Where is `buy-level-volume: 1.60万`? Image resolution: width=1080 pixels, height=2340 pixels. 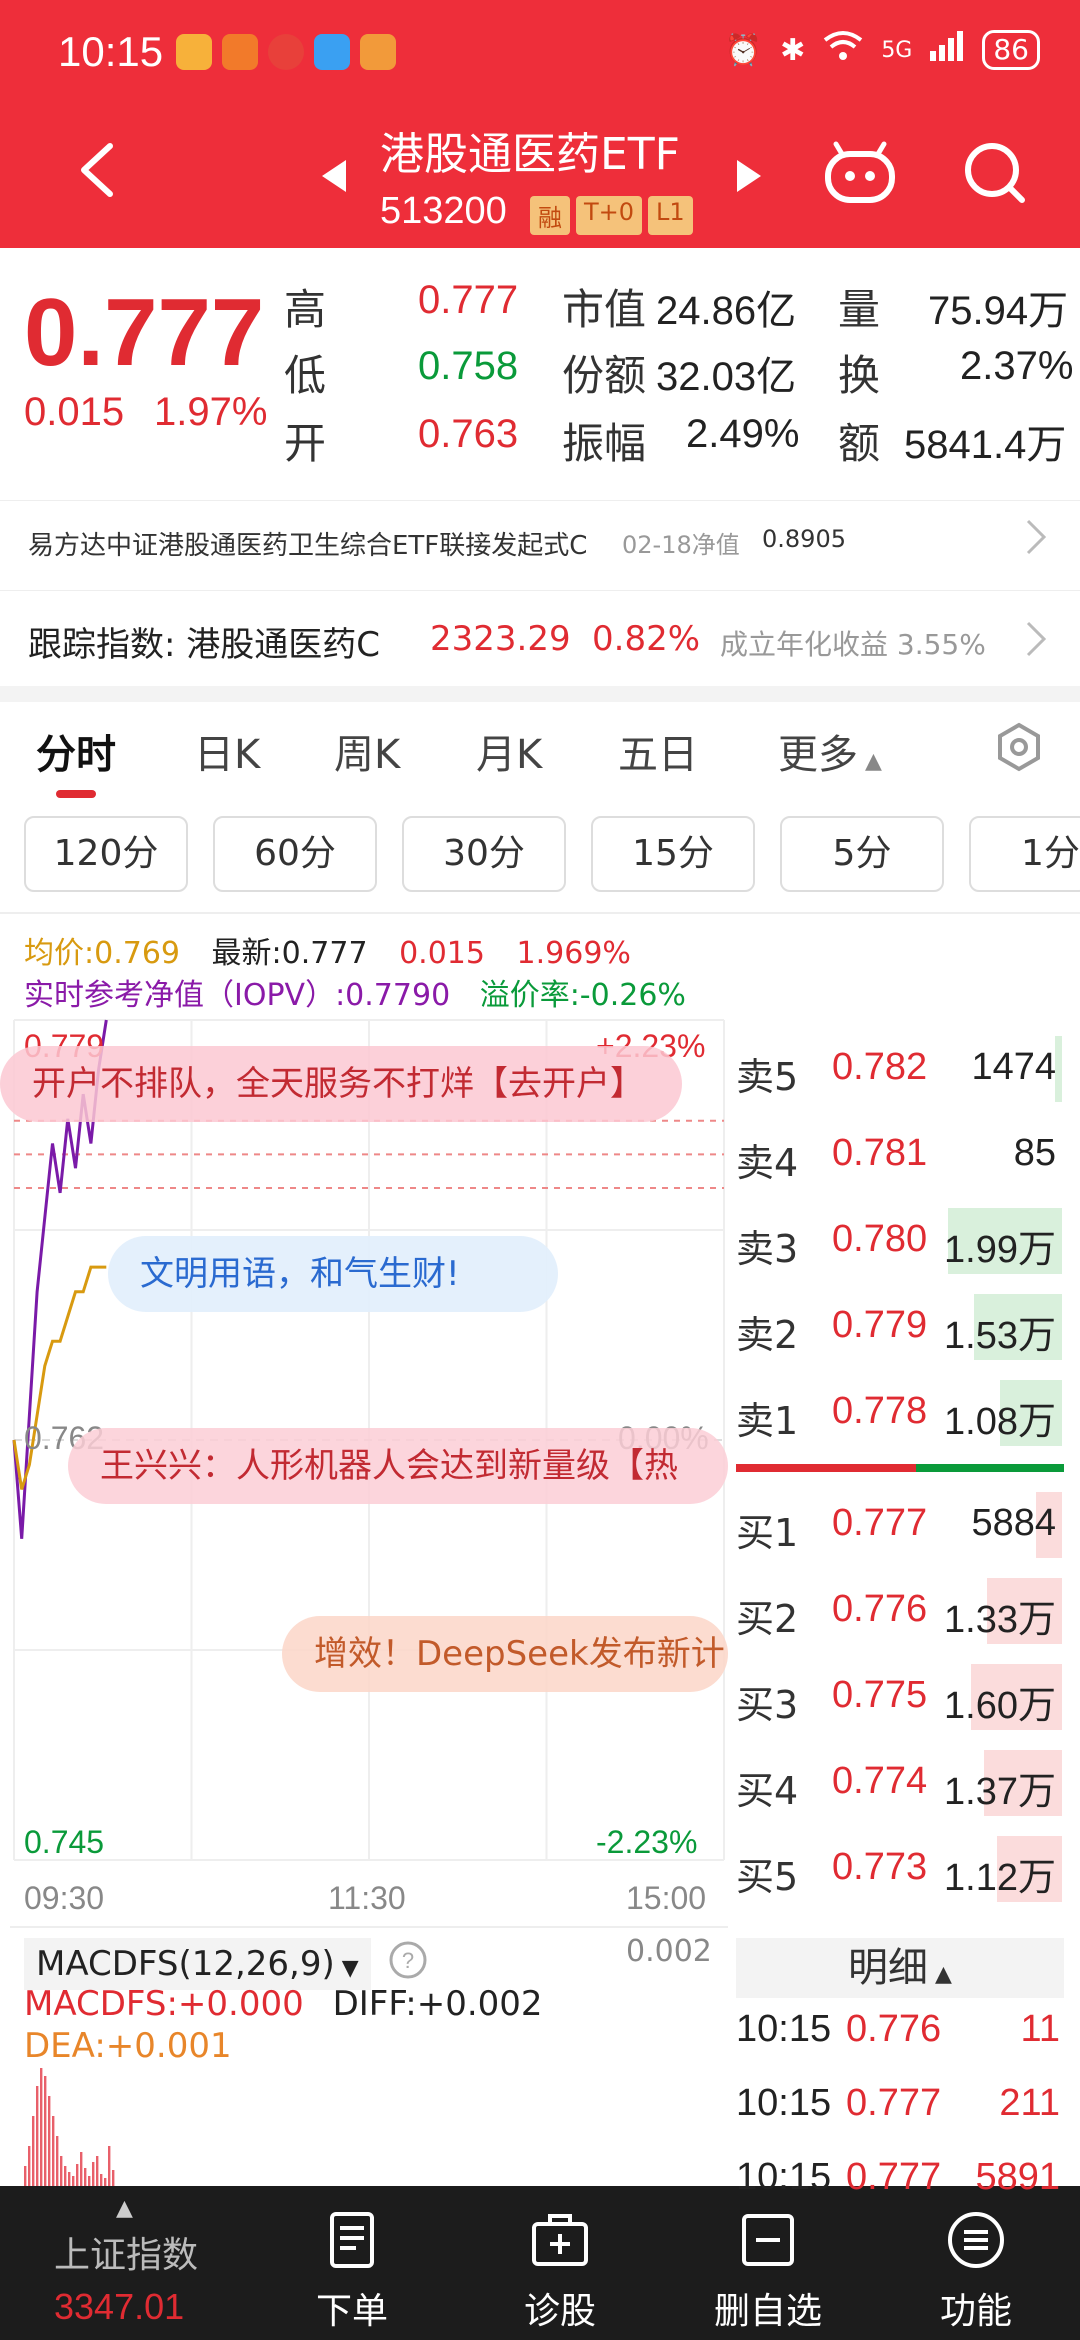 buy-level-volume: 1.60万 is located at coordinates (1000, 1706).